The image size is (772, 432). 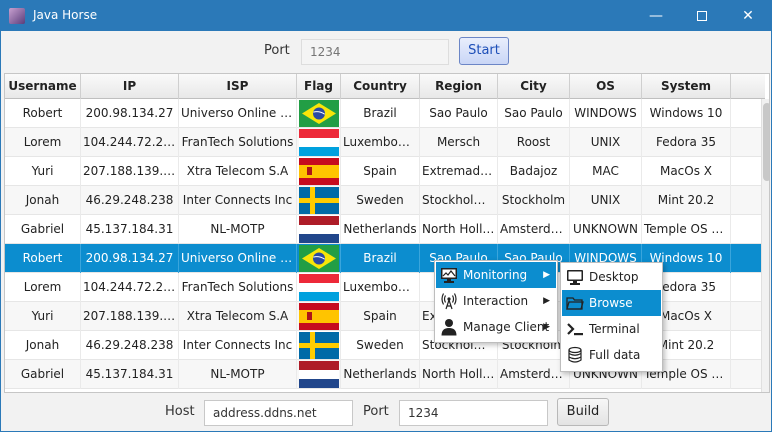 What do you see at coordinates (575, 355) in the screenshot?
I see `database-icon` at bounding box center [575, 355].